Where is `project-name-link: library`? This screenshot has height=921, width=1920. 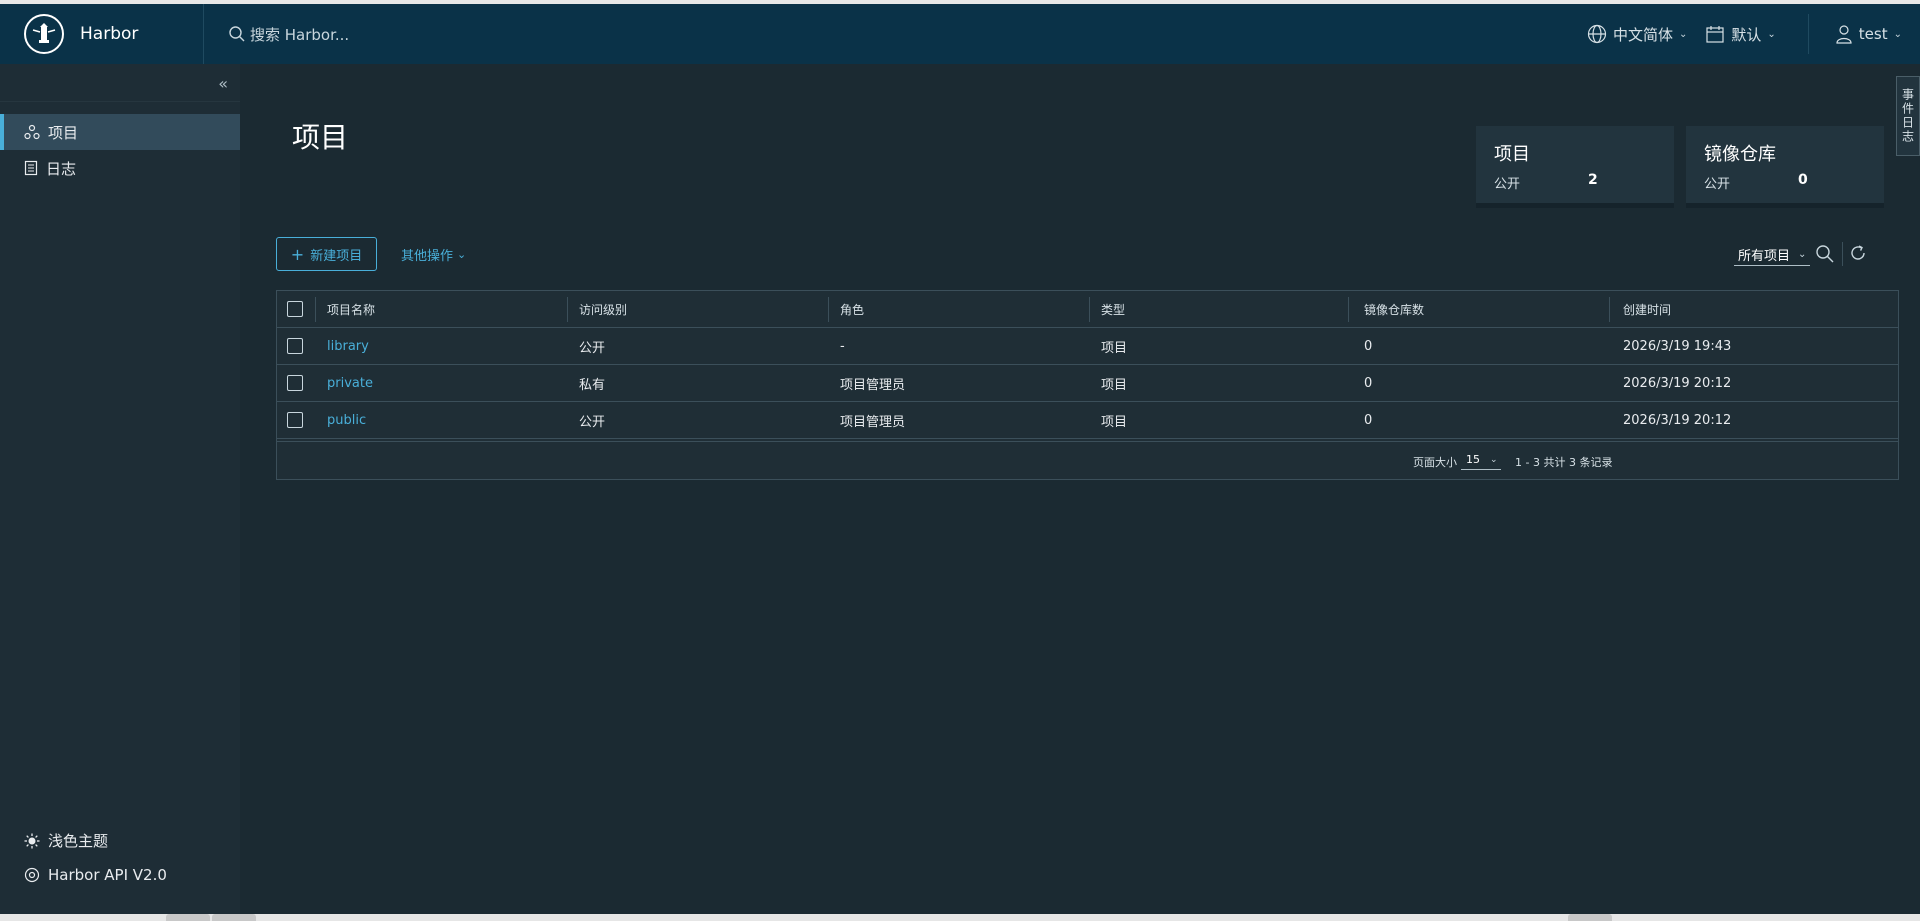 project-name-link: library is located at coordinates (348, 346).